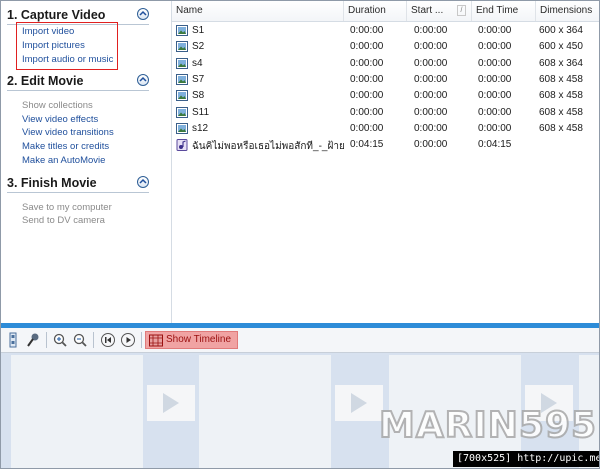 The width and height of the screenshot is (600, 469). What do you see at coordinates (57, 105) in the screenshot?
I see `show-collections-link: Show collections` at bounding box center [57, 105].